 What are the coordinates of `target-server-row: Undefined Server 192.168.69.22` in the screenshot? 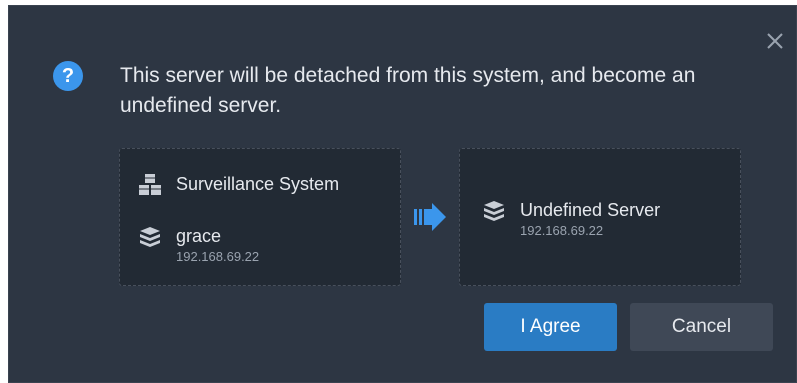 It's located at (571, 219).